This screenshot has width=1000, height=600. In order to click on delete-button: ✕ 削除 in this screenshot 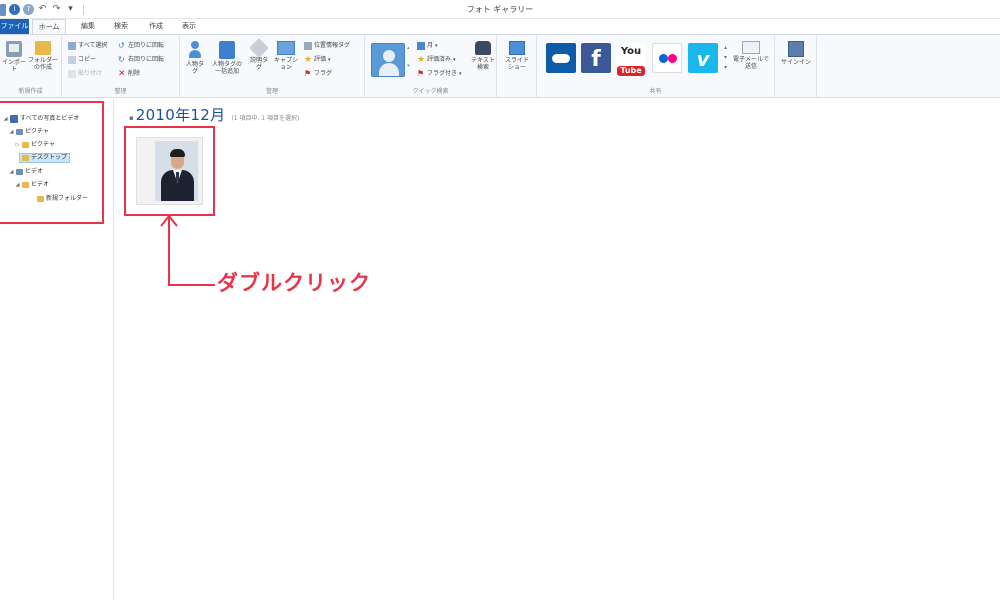, I will do `click(129, 74)`.